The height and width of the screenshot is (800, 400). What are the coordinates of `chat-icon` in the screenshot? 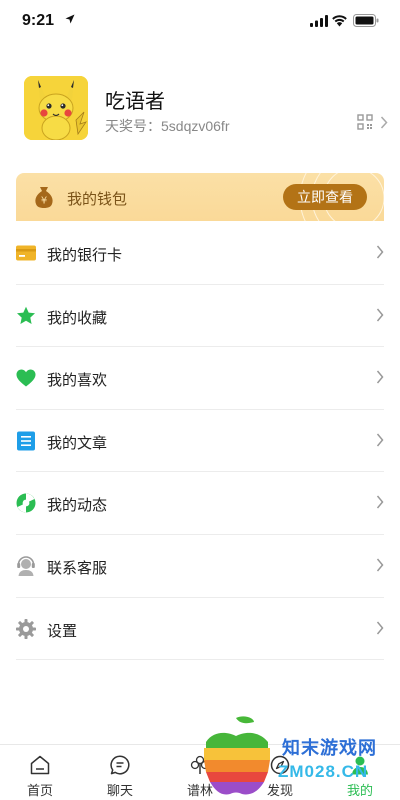 It's located at (120, 765).